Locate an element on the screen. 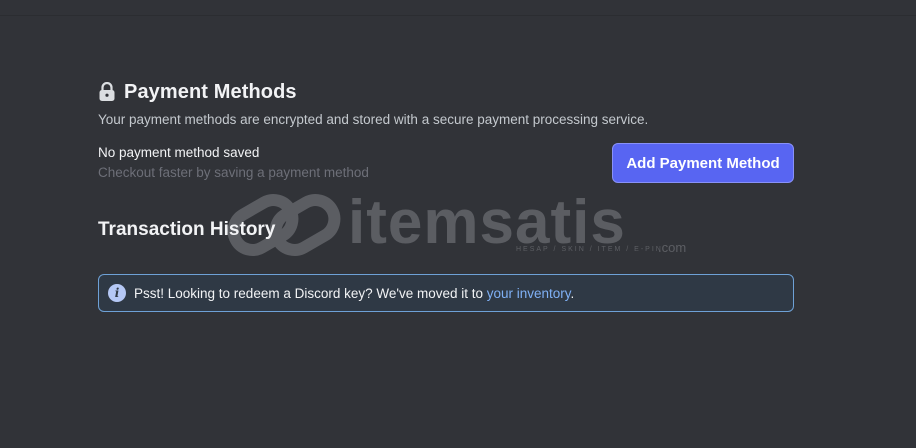  top-divider is located at coordinates (458, 15).